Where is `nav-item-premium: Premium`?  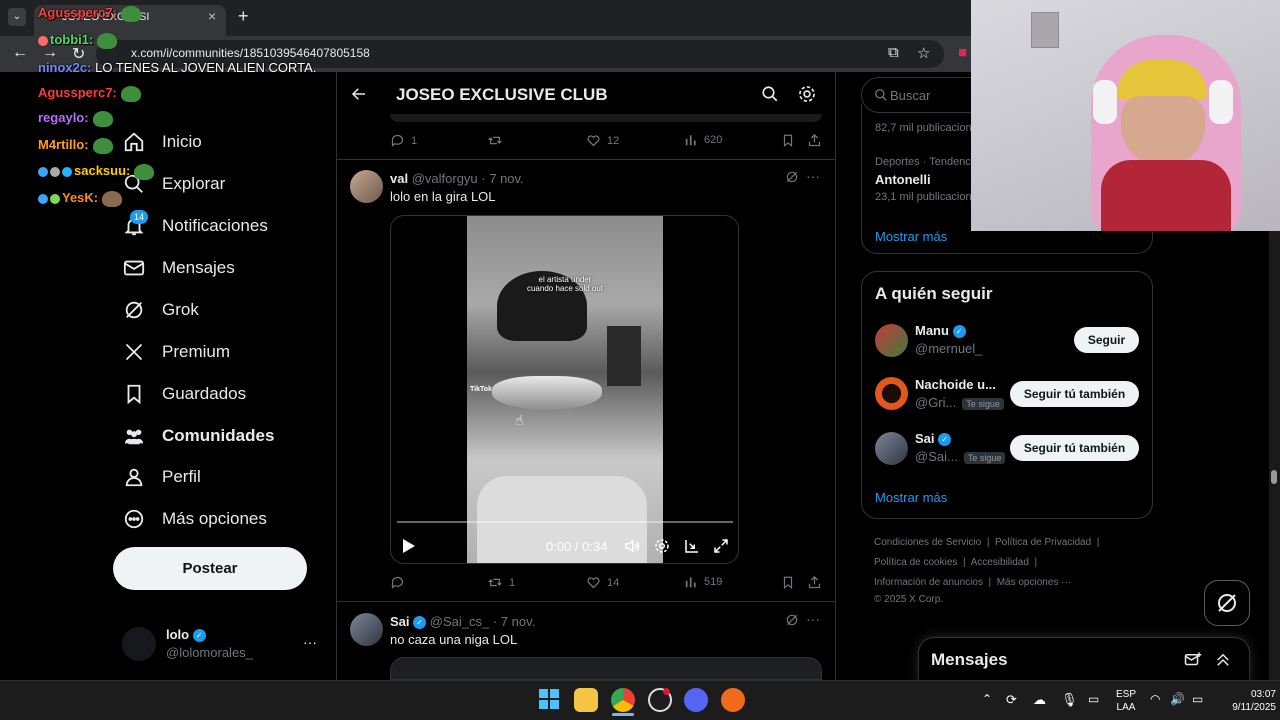
nav-item-premium: Premium is located at coordinates (176, 352).